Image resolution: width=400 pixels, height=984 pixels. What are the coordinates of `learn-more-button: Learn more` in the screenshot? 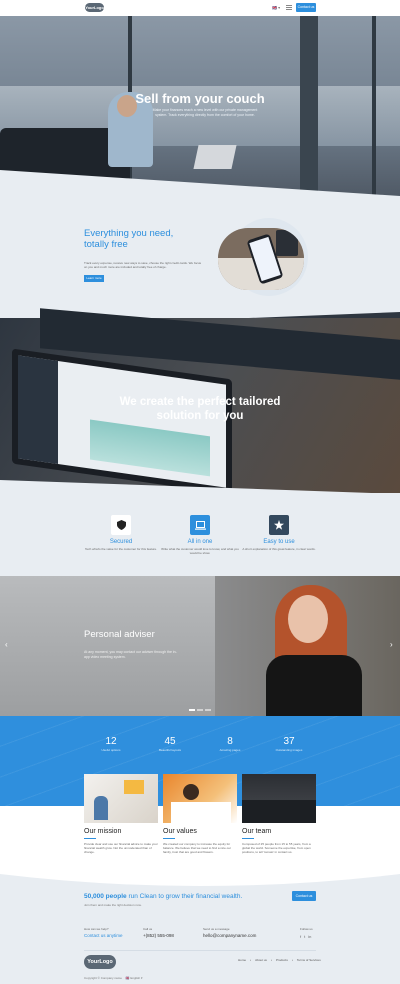 It's located at (94, 278).